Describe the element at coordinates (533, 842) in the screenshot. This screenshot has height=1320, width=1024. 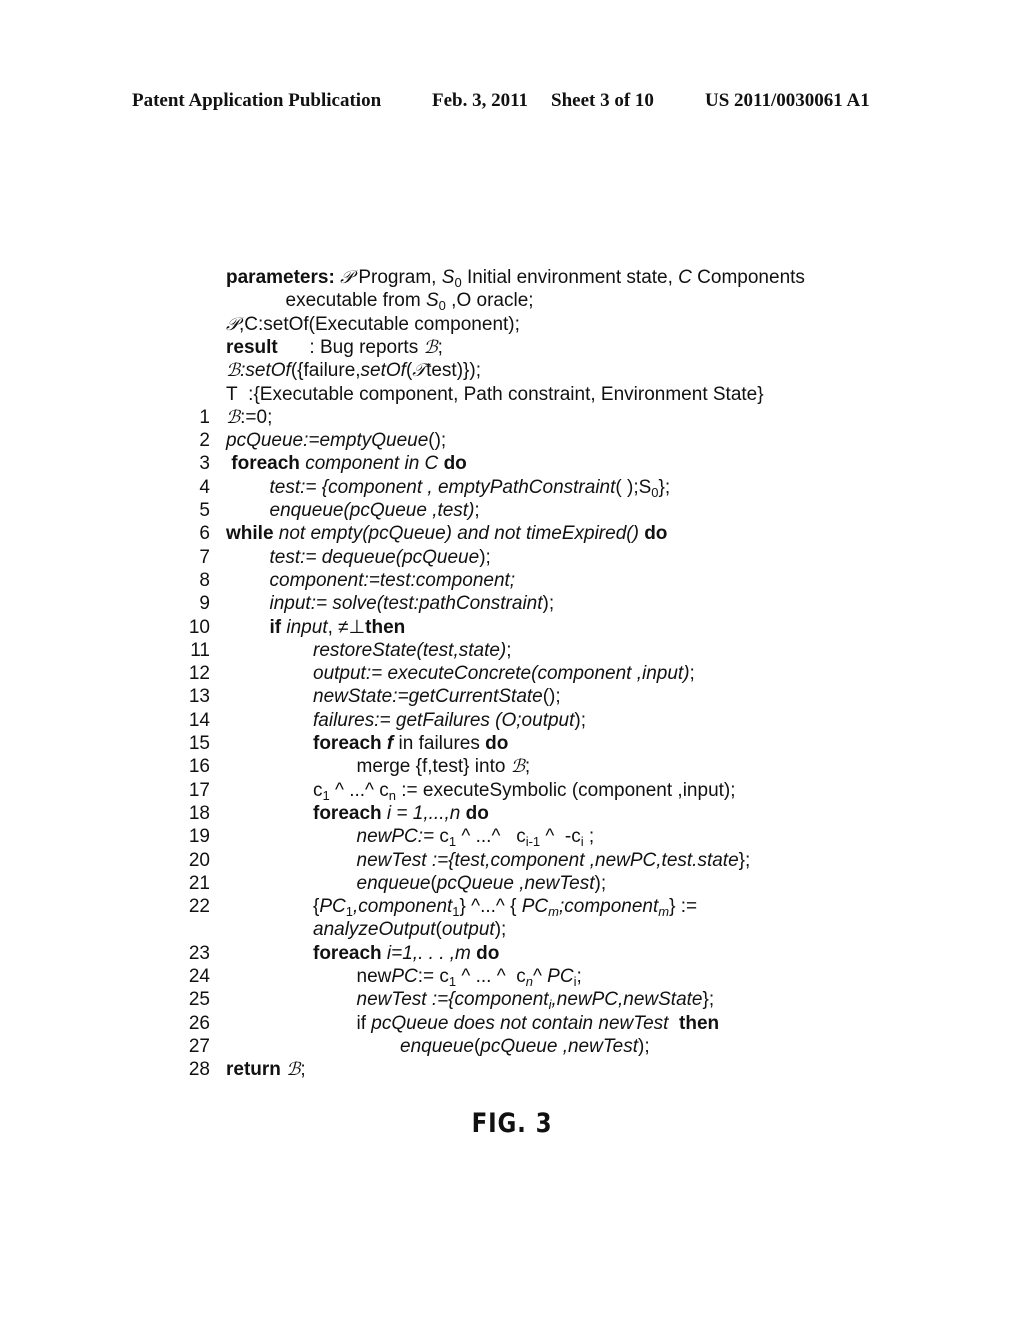
I see `code-text: i-1` at that location.